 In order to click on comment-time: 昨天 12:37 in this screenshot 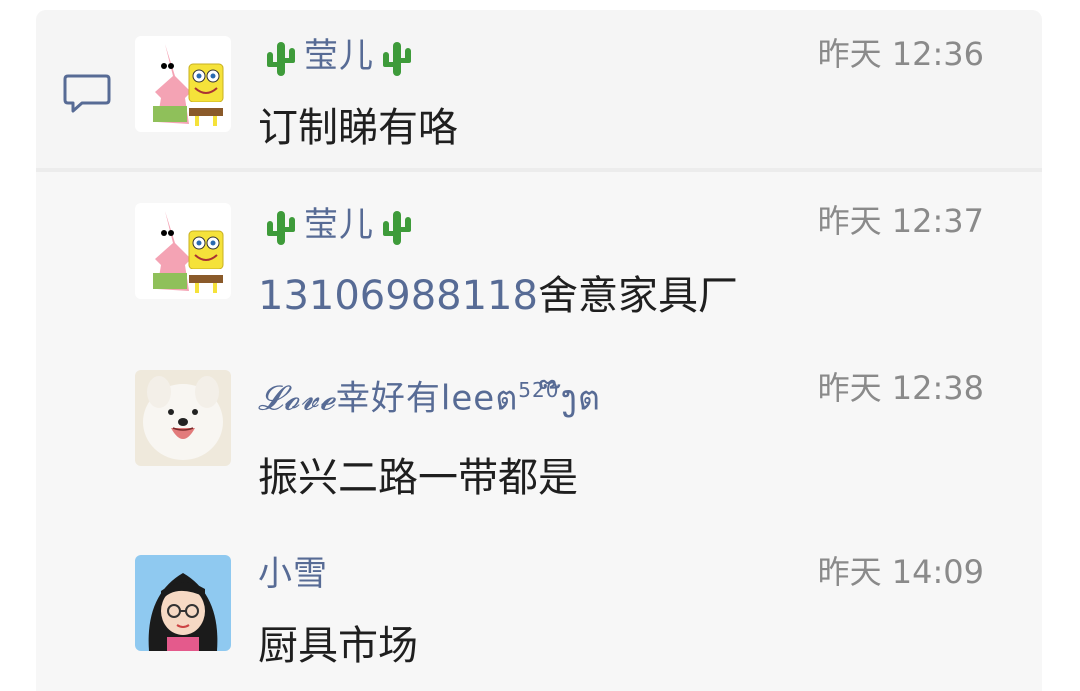, I will do `click(900, 221)`.